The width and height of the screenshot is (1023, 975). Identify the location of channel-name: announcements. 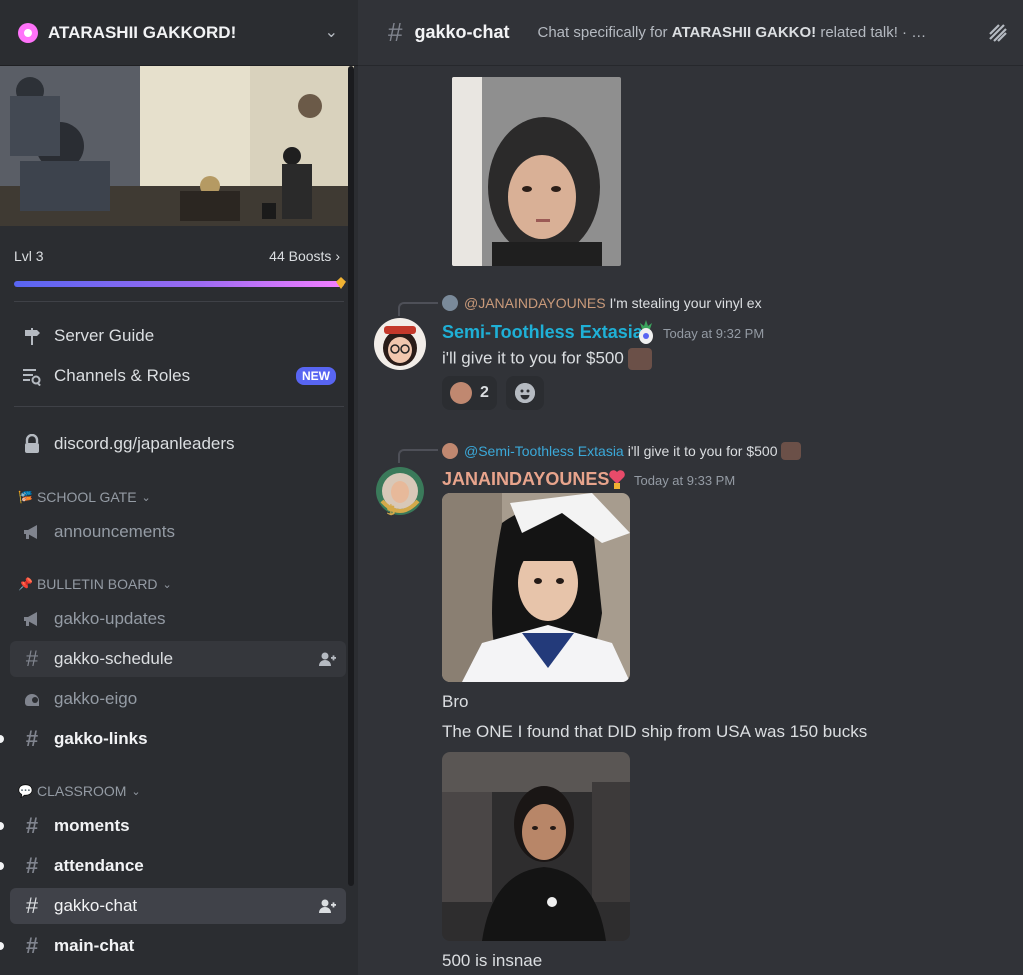
(114, 531).